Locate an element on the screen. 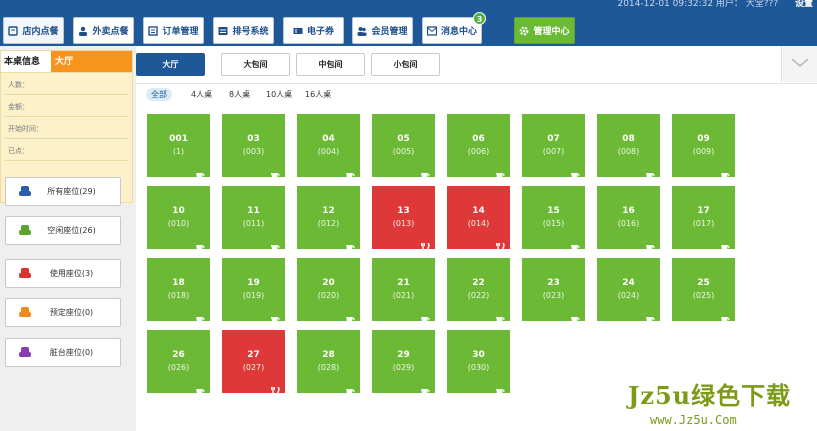 The width and height of the screenshot is (817, 431). table-number: 14 is located at coordinates (478, 211).